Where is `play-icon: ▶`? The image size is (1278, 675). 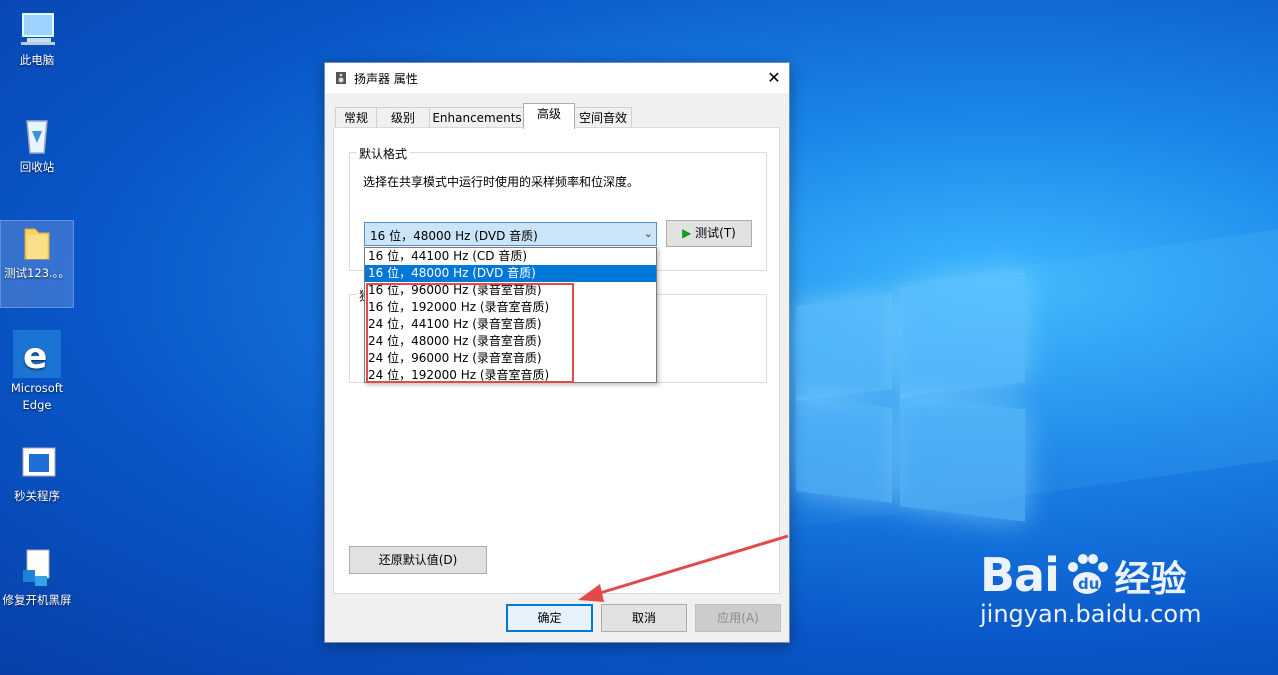 play-icon: ▶ is located at coordinates (687, 233).